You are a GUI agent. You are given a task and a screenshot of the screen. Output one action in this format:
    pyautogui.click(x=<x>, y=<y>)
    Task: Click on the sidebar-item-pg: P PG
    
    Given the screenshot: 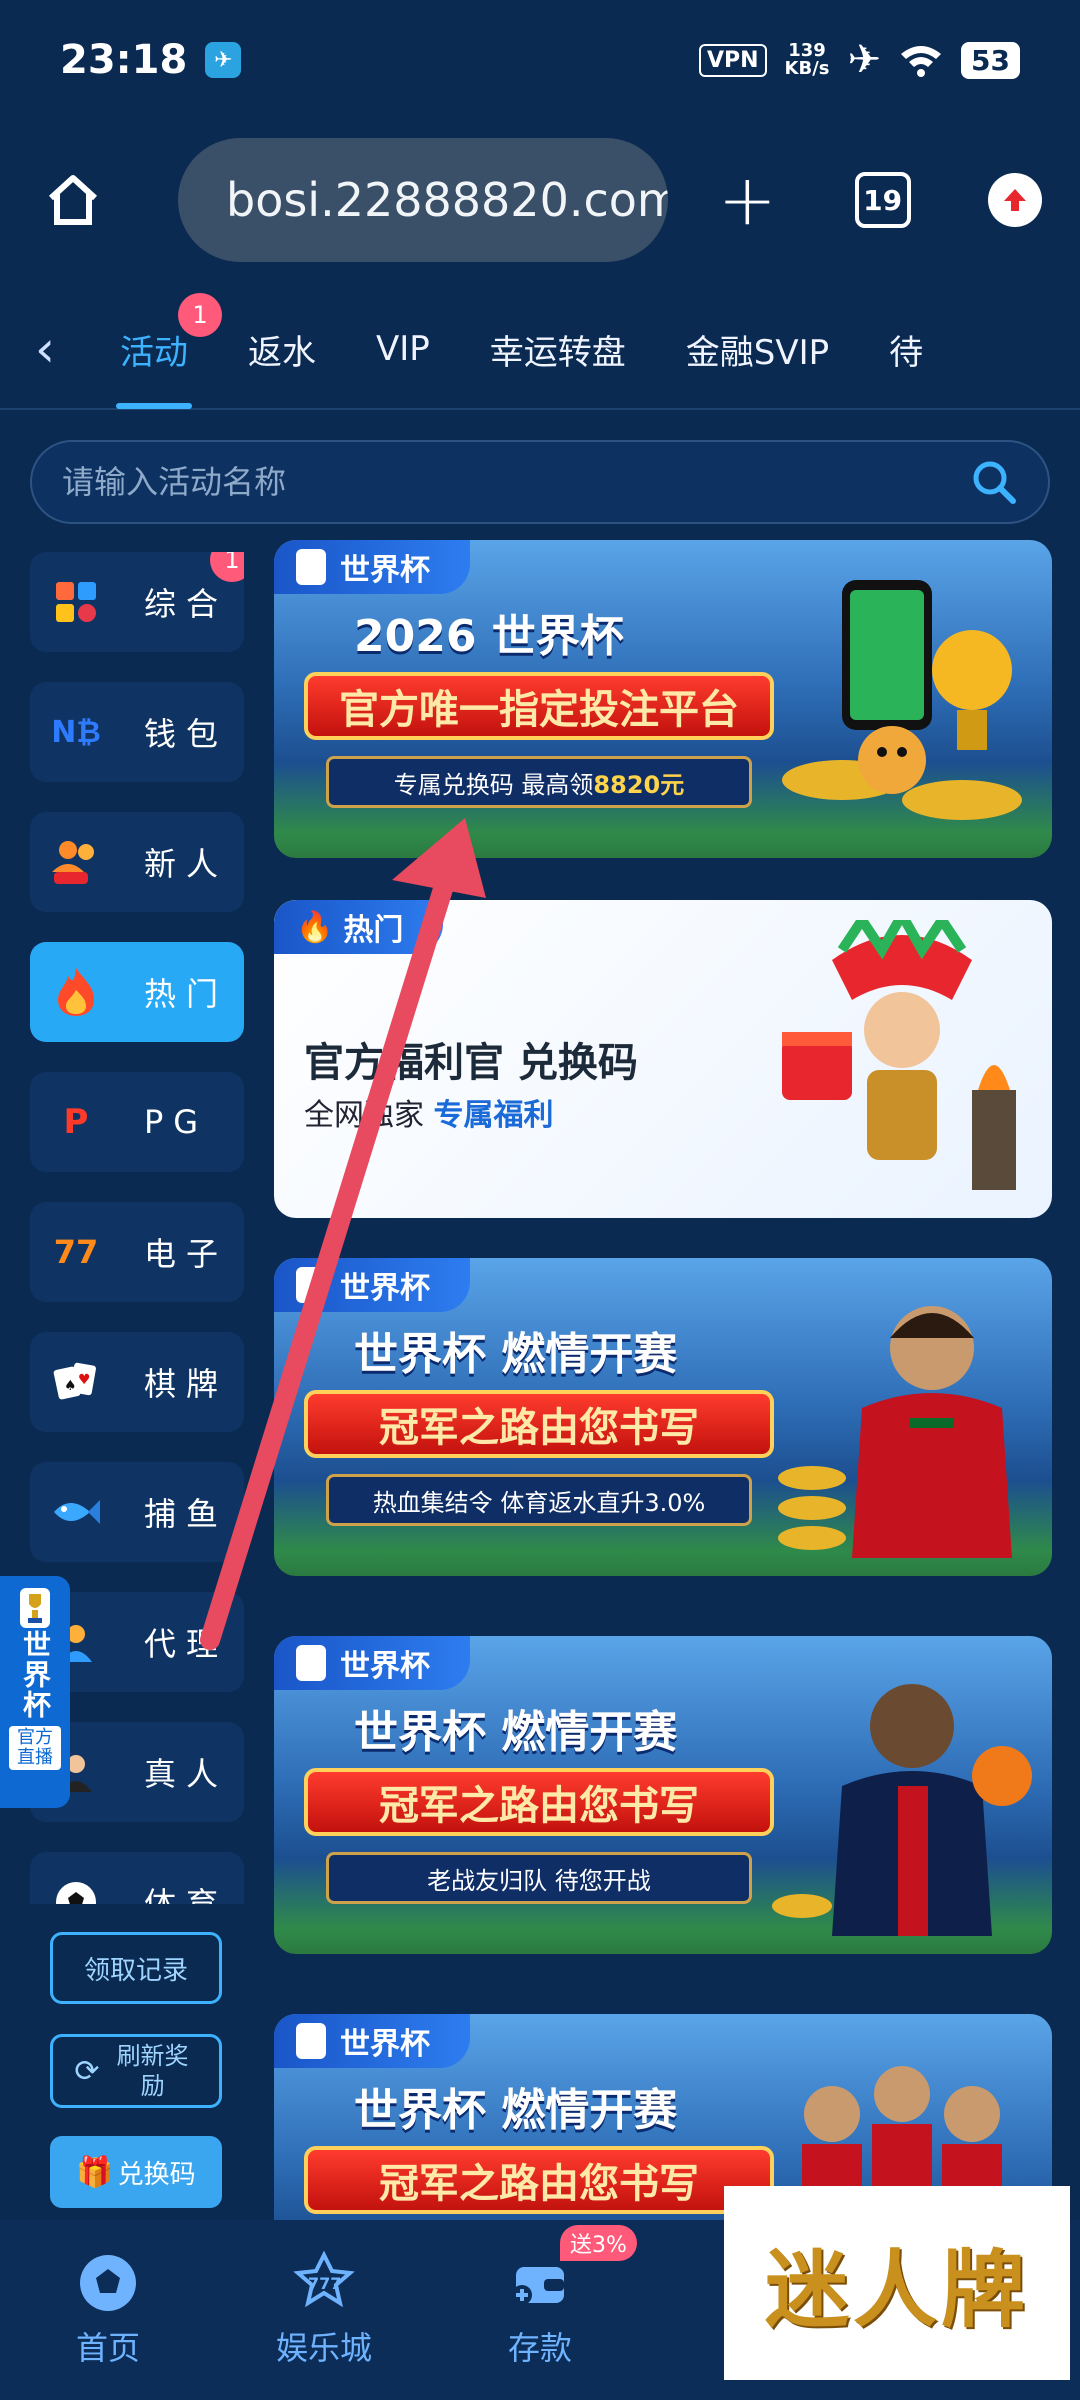 What is the action you would take?
    pyautogui.click(x=137, y=1122)
    